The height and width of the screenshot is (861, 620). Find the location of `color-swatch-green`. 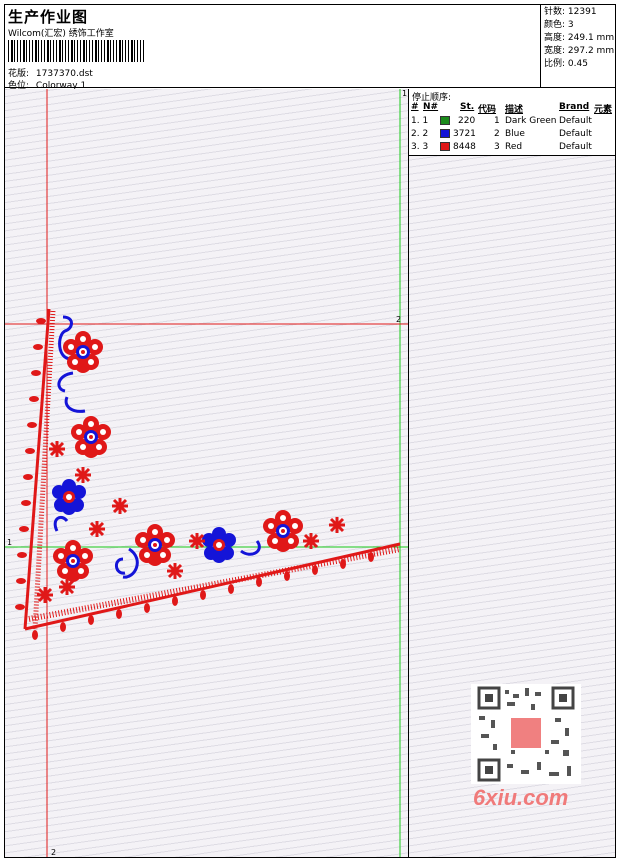

color-swatch-green is located at coordinates (445, 120).